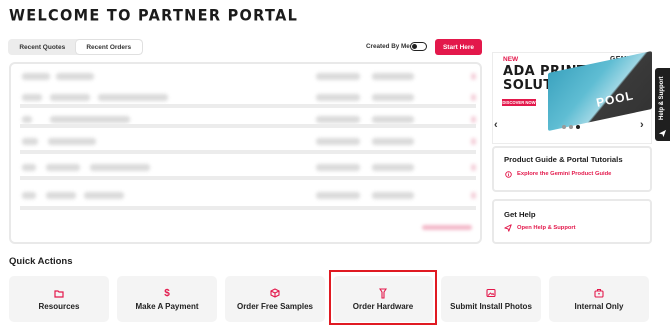  What do you see at coordinates (496, 125) in the screenshot?
I see `carousel-prev-icon: ‹` at bounding box center [496, 125].